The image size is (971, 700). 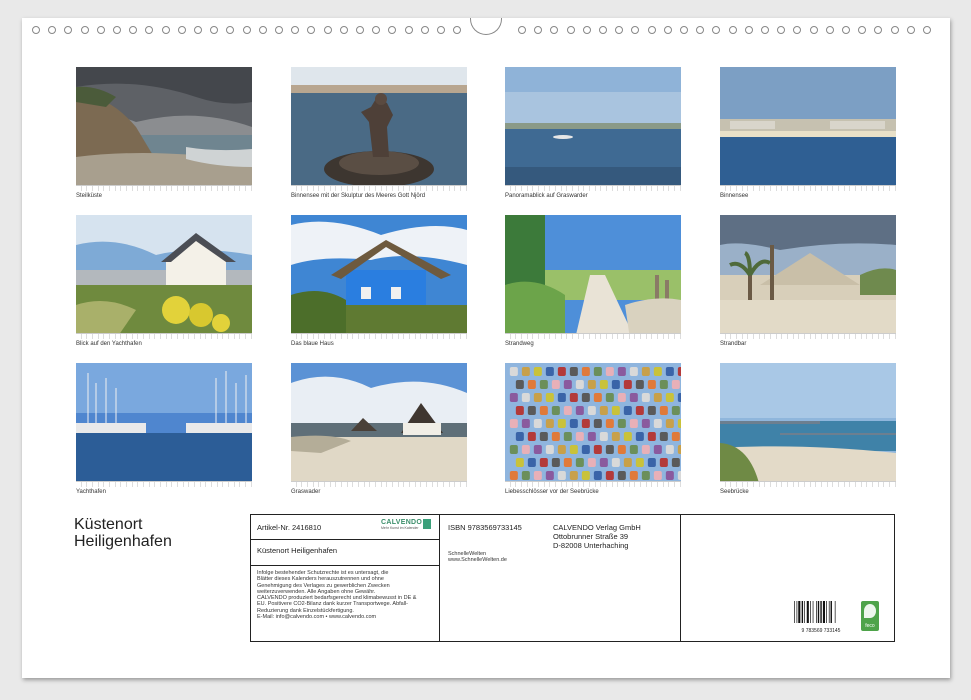 What do you see at coordinates (485, 527) in the screenshot?
I see `isbn: ISBN 9783569733145` at bounding box center [485, 527].